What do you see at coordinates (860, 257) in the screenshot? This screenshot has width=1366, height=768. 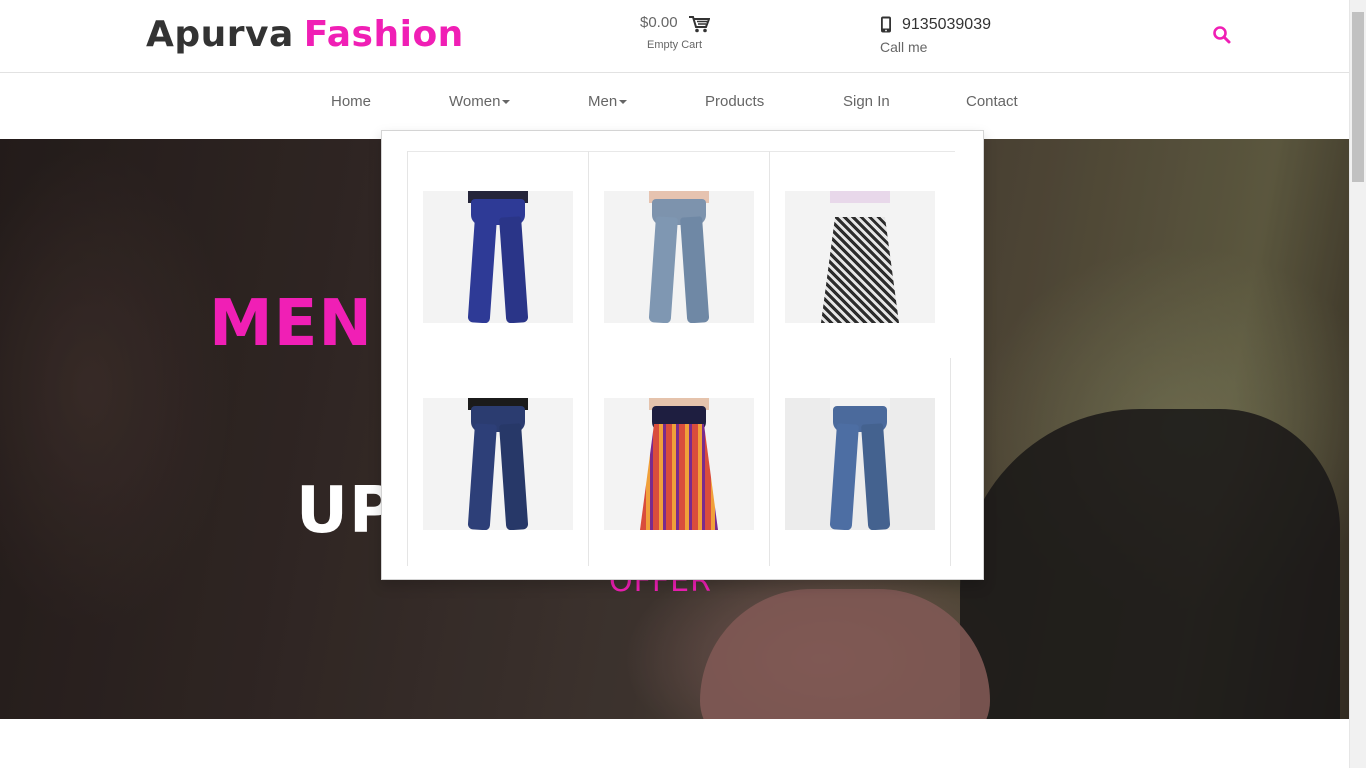 I see `product-thumb-printed-palazzo` at bounding box center [860, 257].